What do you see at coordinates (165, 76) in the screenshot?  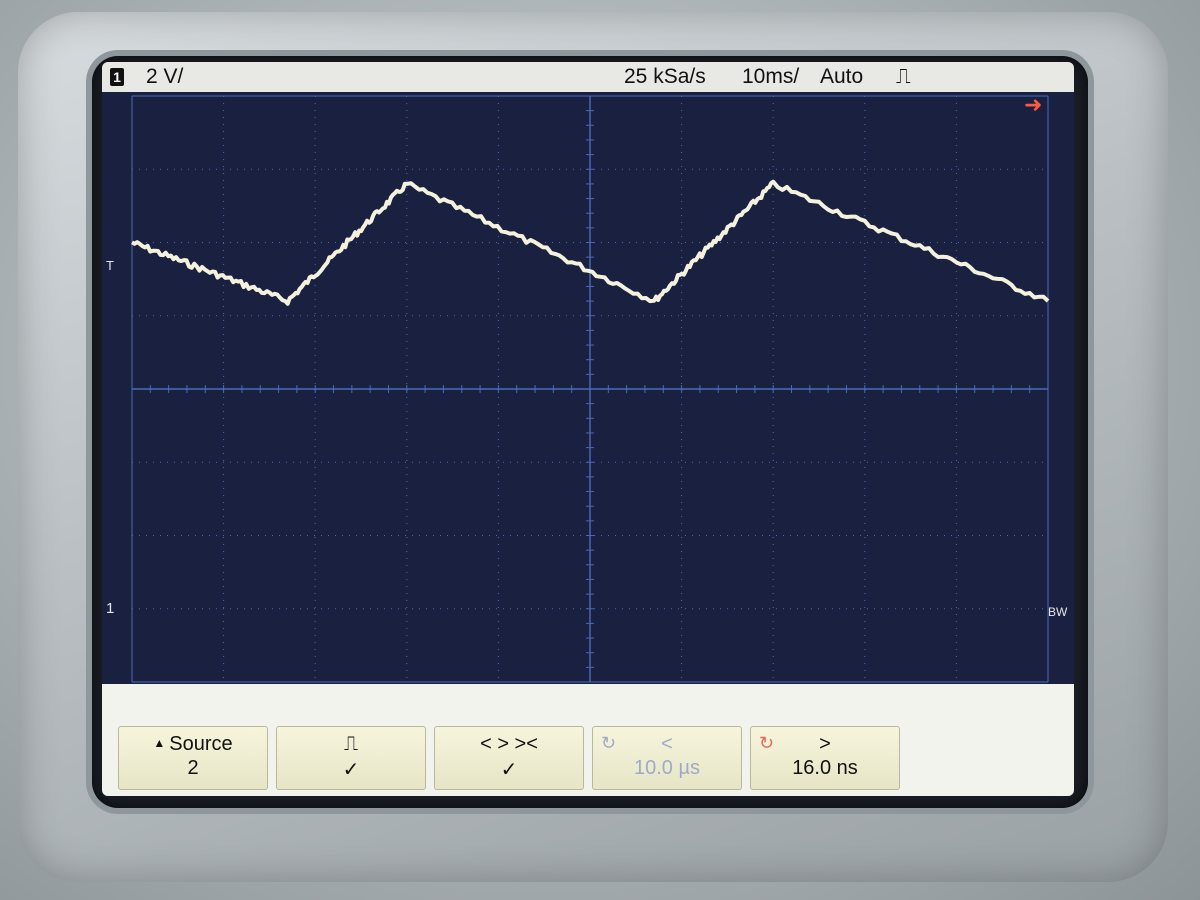 I see `volts-per-div: 2 V/` at bounding box center [165, 76].